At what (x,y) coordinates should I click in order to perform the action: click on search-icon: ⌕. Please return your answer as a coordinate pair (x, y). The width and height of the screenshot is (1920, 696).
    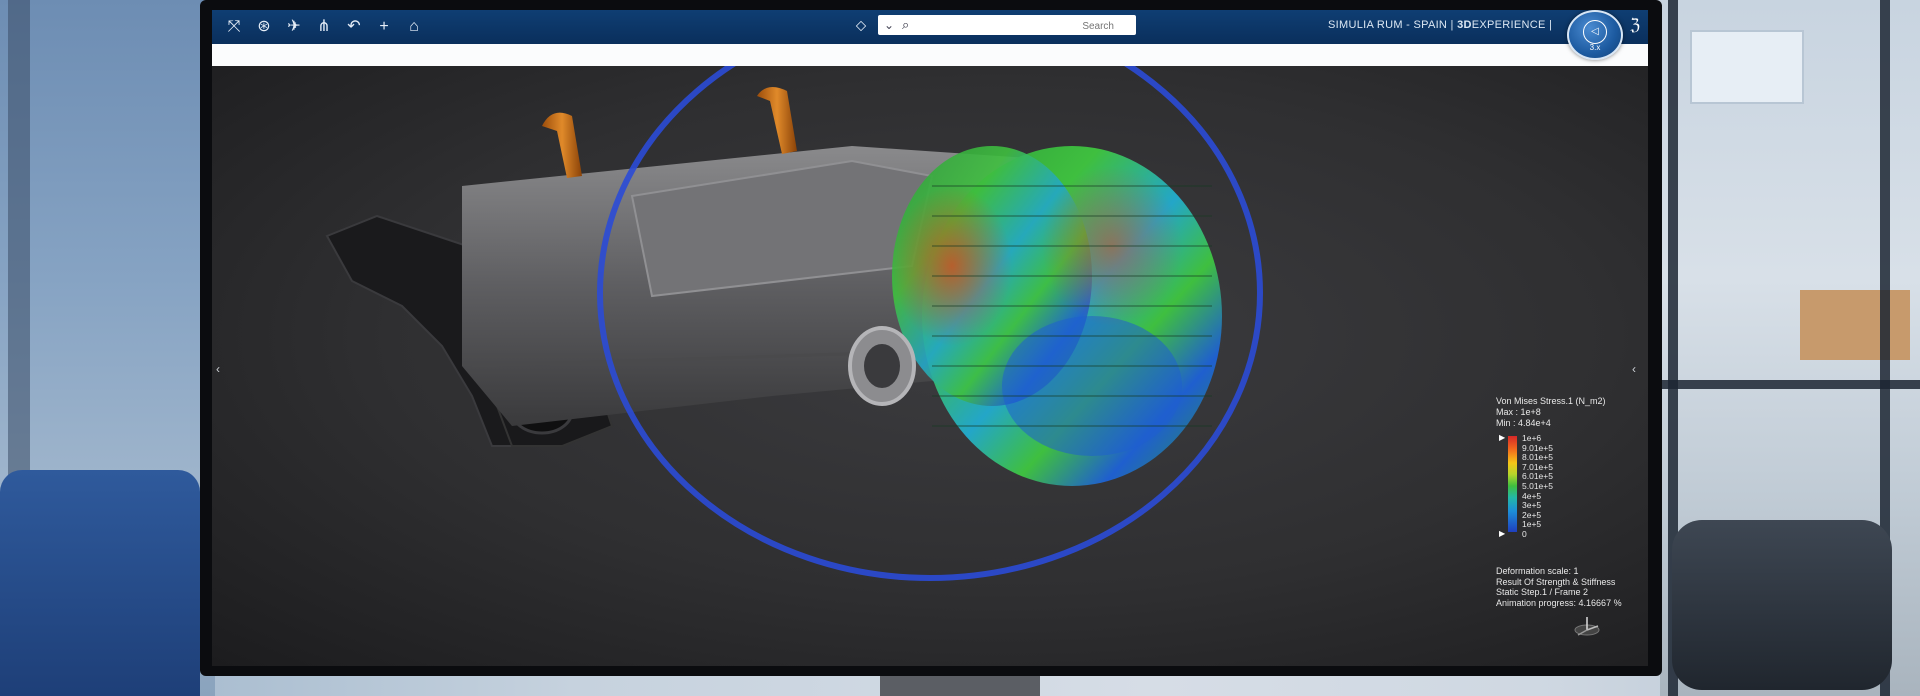
    Looking at the image, I should click on (905, 25).